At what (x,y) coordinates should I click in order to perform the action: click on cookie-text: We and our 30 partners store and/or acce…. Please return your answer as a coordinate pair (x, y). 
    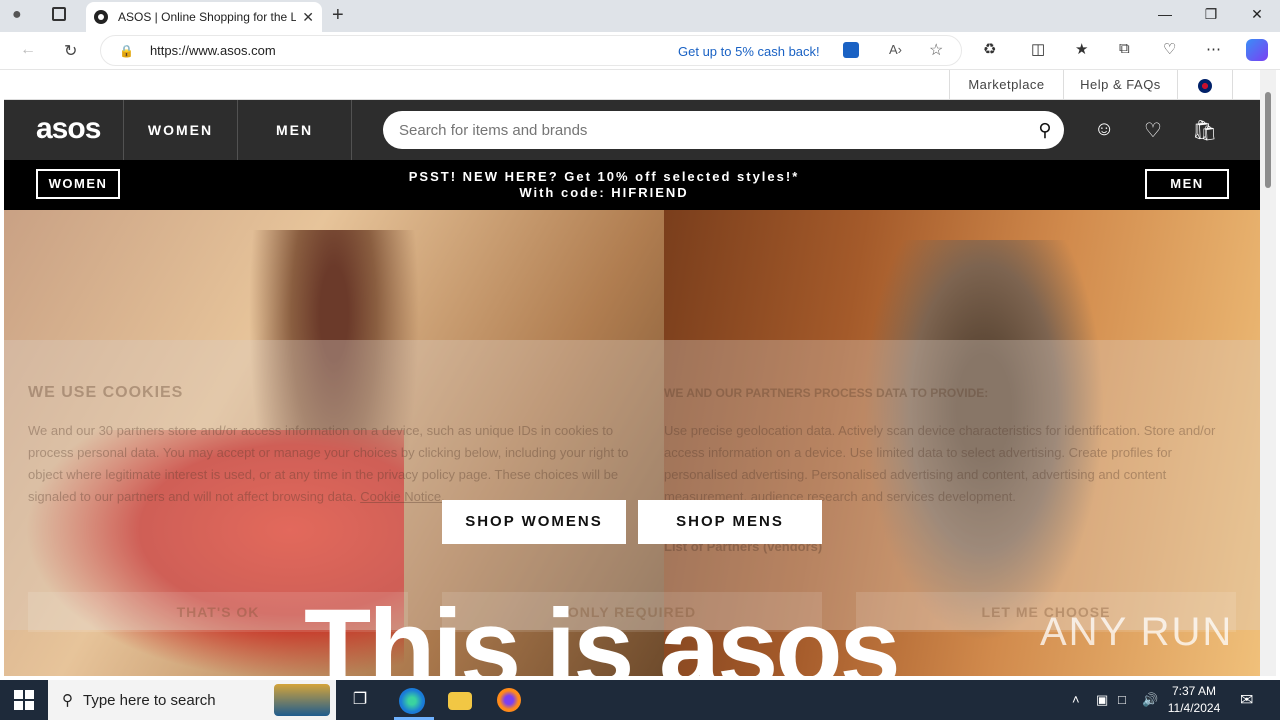
    Looking at the image, I should click on (328, 463).